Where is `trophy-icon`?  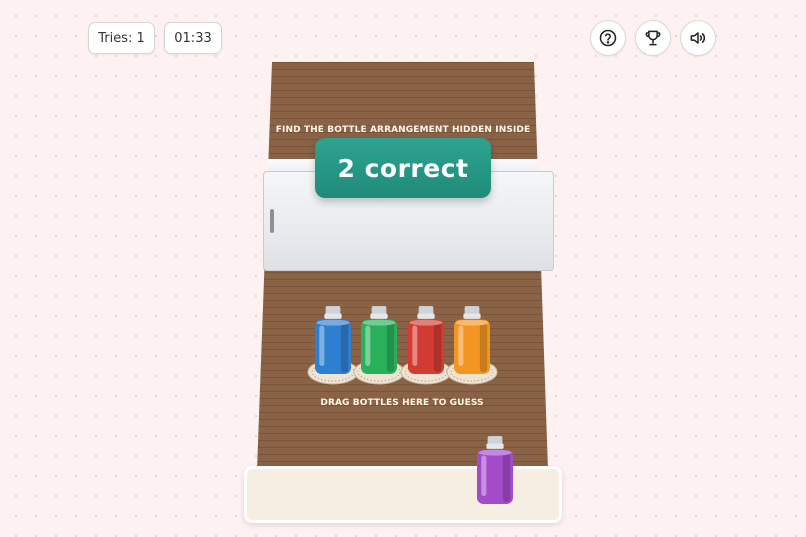
trophy-icon is located at coordinates (653, 38).